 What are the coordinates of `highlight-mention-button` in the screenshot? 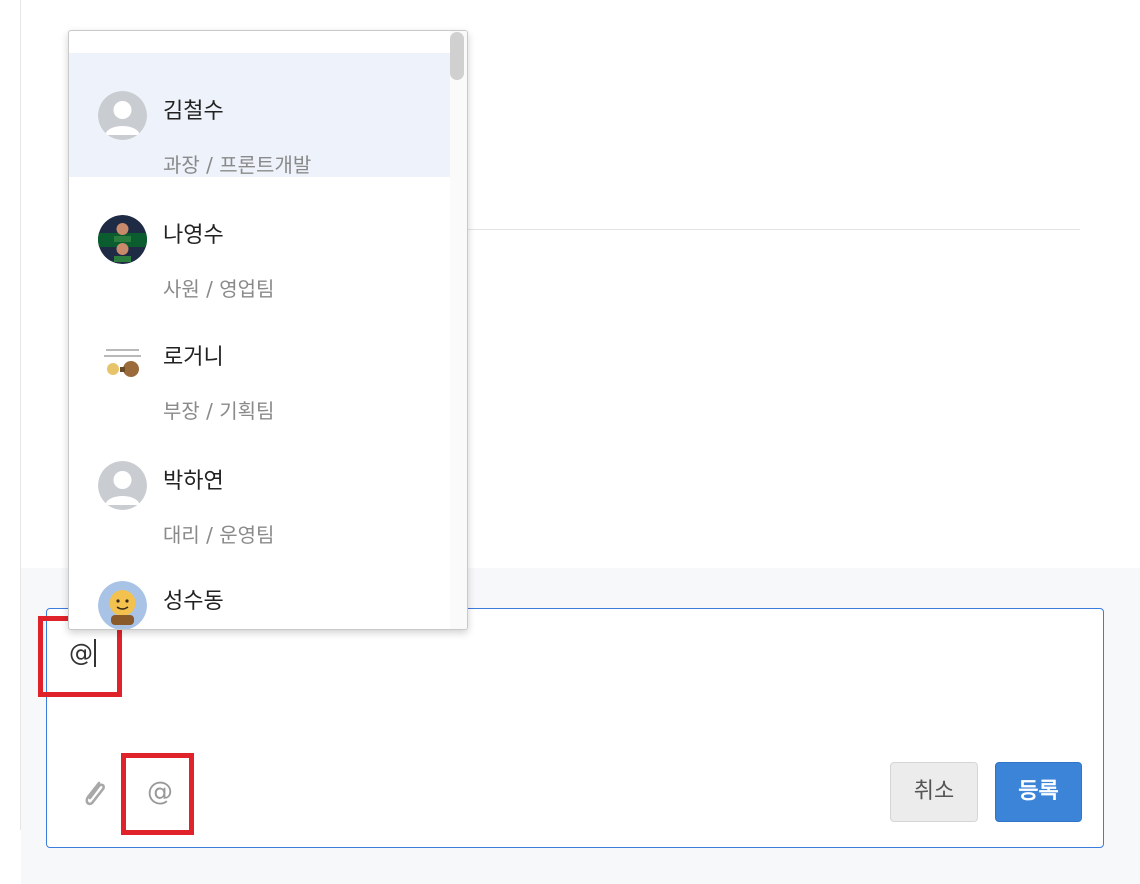 It's located at (157, 794).